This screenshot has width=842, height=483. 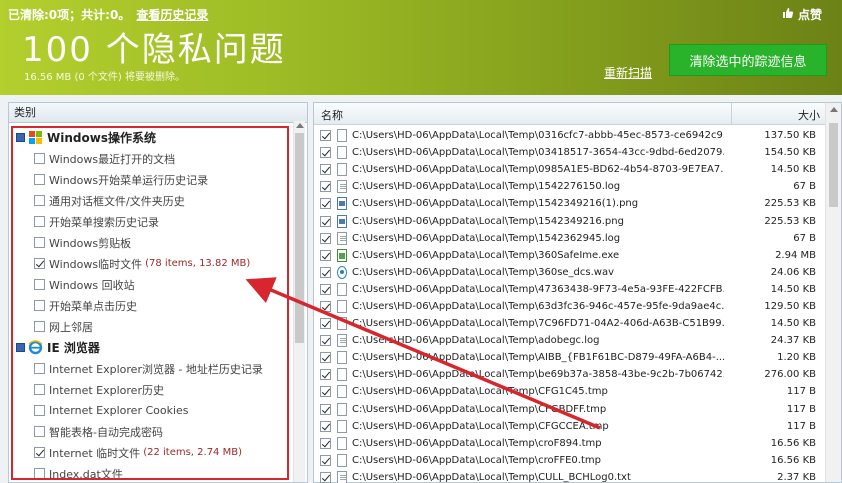 What do you see at coordinates (153, 158) in the screenshot?
I see `category-item: Windows最近打开的文档` at bounding box center [153, 158].